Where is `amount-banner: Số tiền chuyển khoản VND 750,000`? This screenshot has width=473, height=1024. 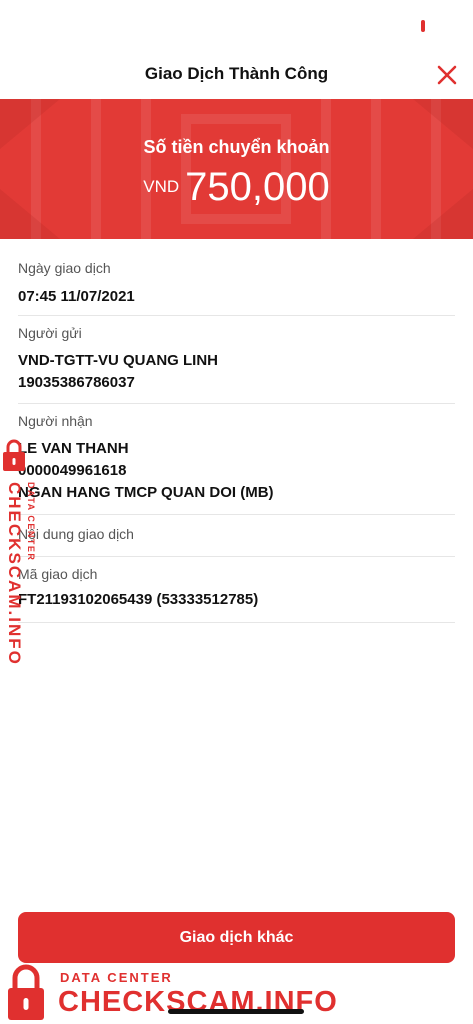 amount-banner: Số tiền chuyển khoản VND 750,000 is located at coordinates (236, 169).